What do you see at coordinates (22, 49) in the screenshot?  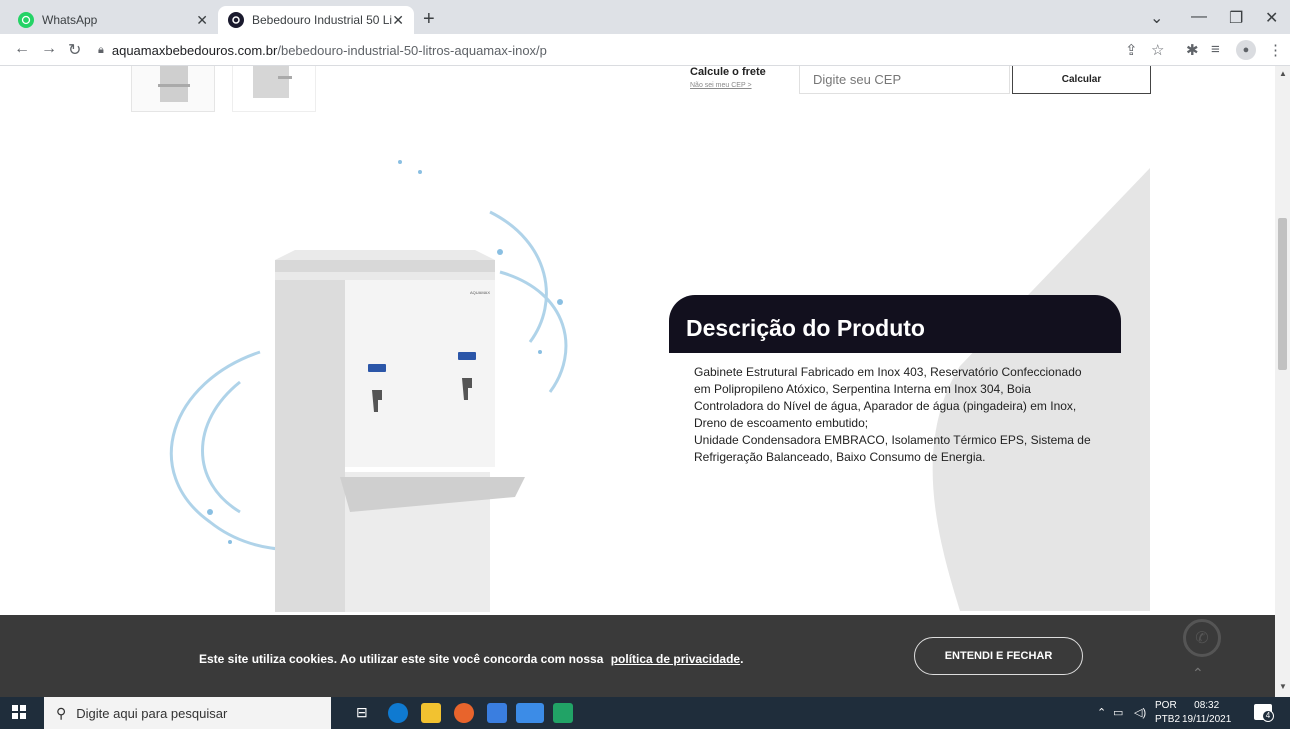 I see `back-icon: ←` at bounding box center [22, 49].